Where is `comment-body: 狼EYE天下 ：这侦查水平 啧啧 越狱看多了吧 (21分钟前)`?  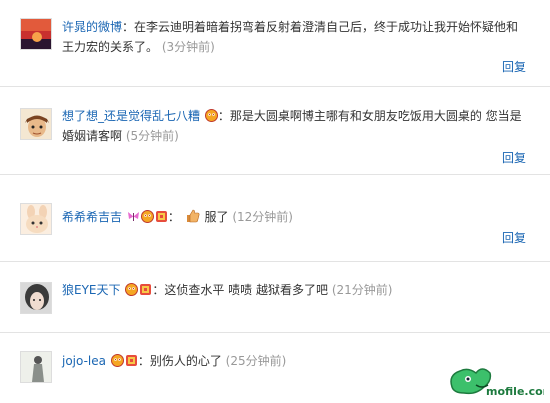 comment-body: 狼EYE天下 ：这侦查水平 啧啧 越狱看多了吧 (21分钟前) is located at coordinates (295, 290).